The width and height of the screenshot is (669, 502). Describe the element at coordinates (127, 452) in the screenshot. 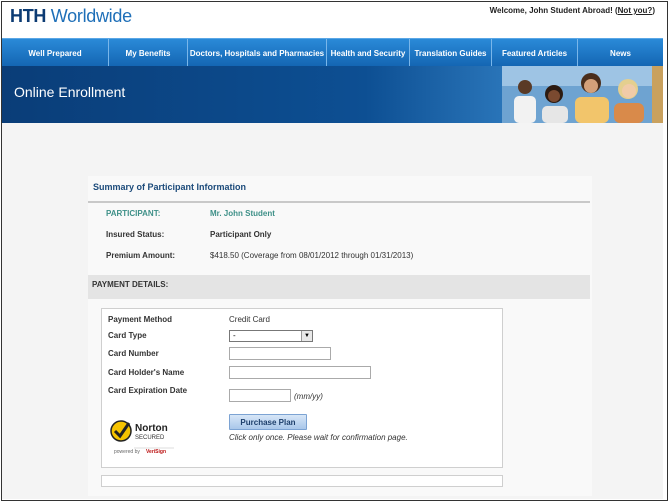

I see `norton-powered-text: powered by` at that location.